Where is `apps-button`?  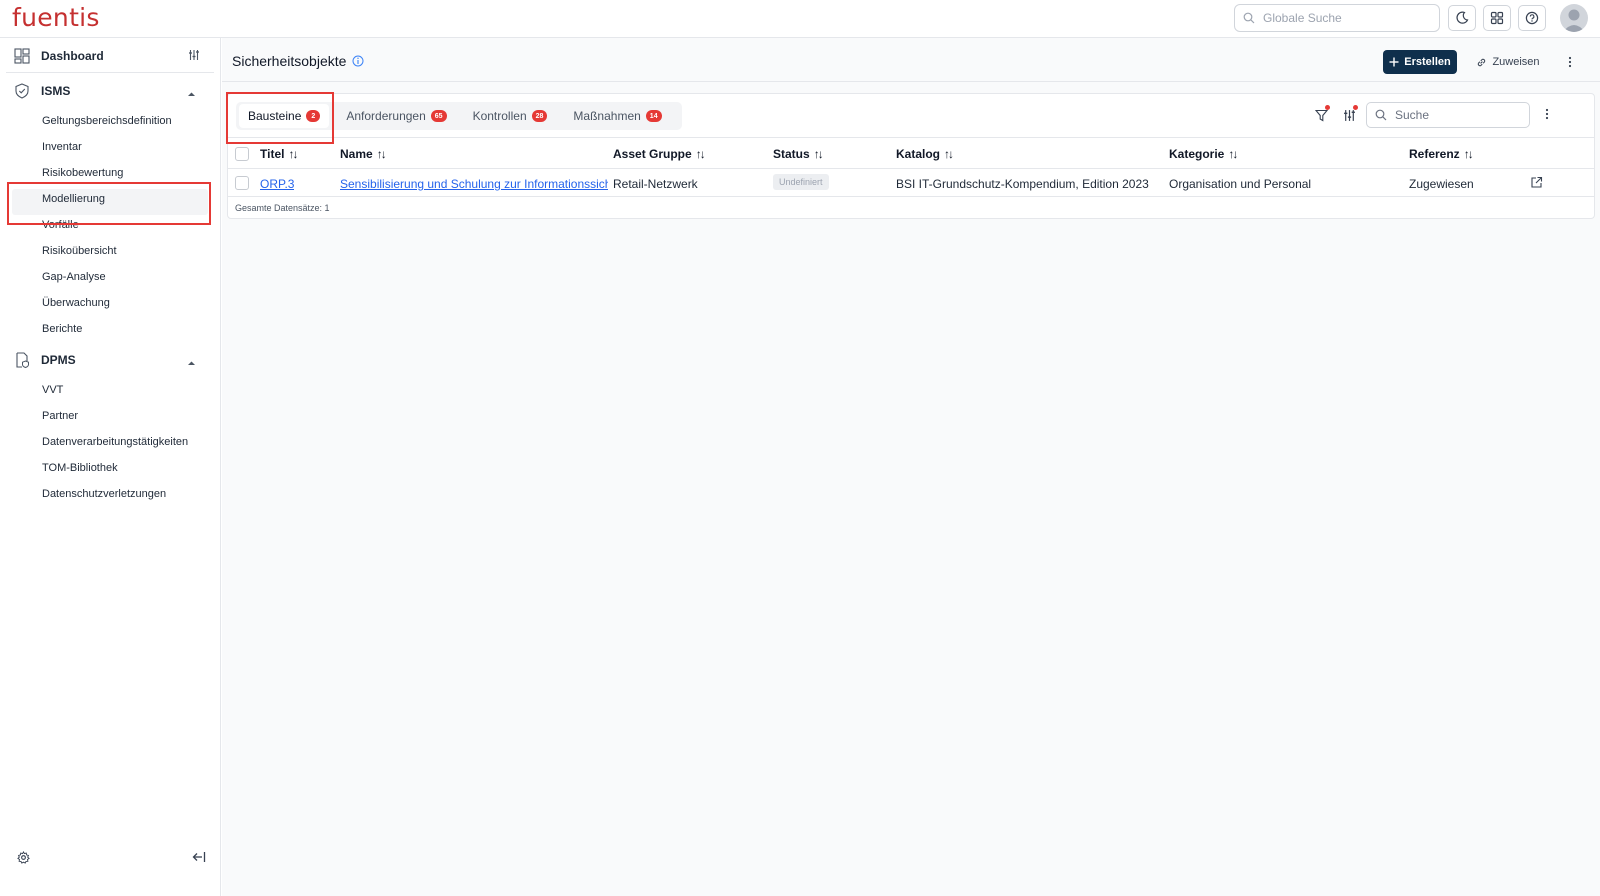
apps-button is located at coordinates (1497, 18).